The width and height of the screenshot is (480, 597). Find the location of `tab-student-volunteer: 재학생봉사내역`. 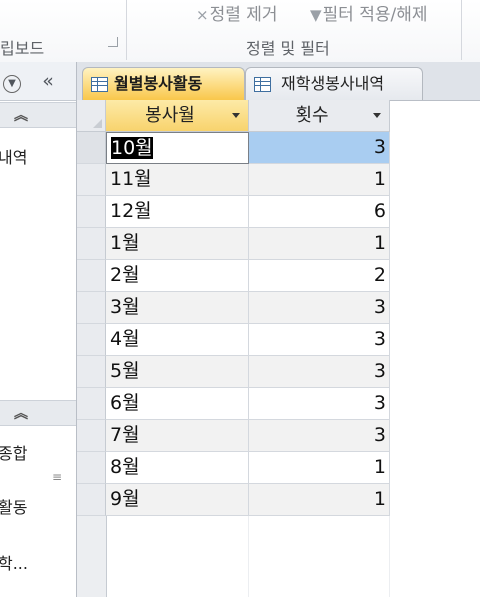

tab-student-volunteer: 재학생봉사내역 is located at coordinates (334, 83).